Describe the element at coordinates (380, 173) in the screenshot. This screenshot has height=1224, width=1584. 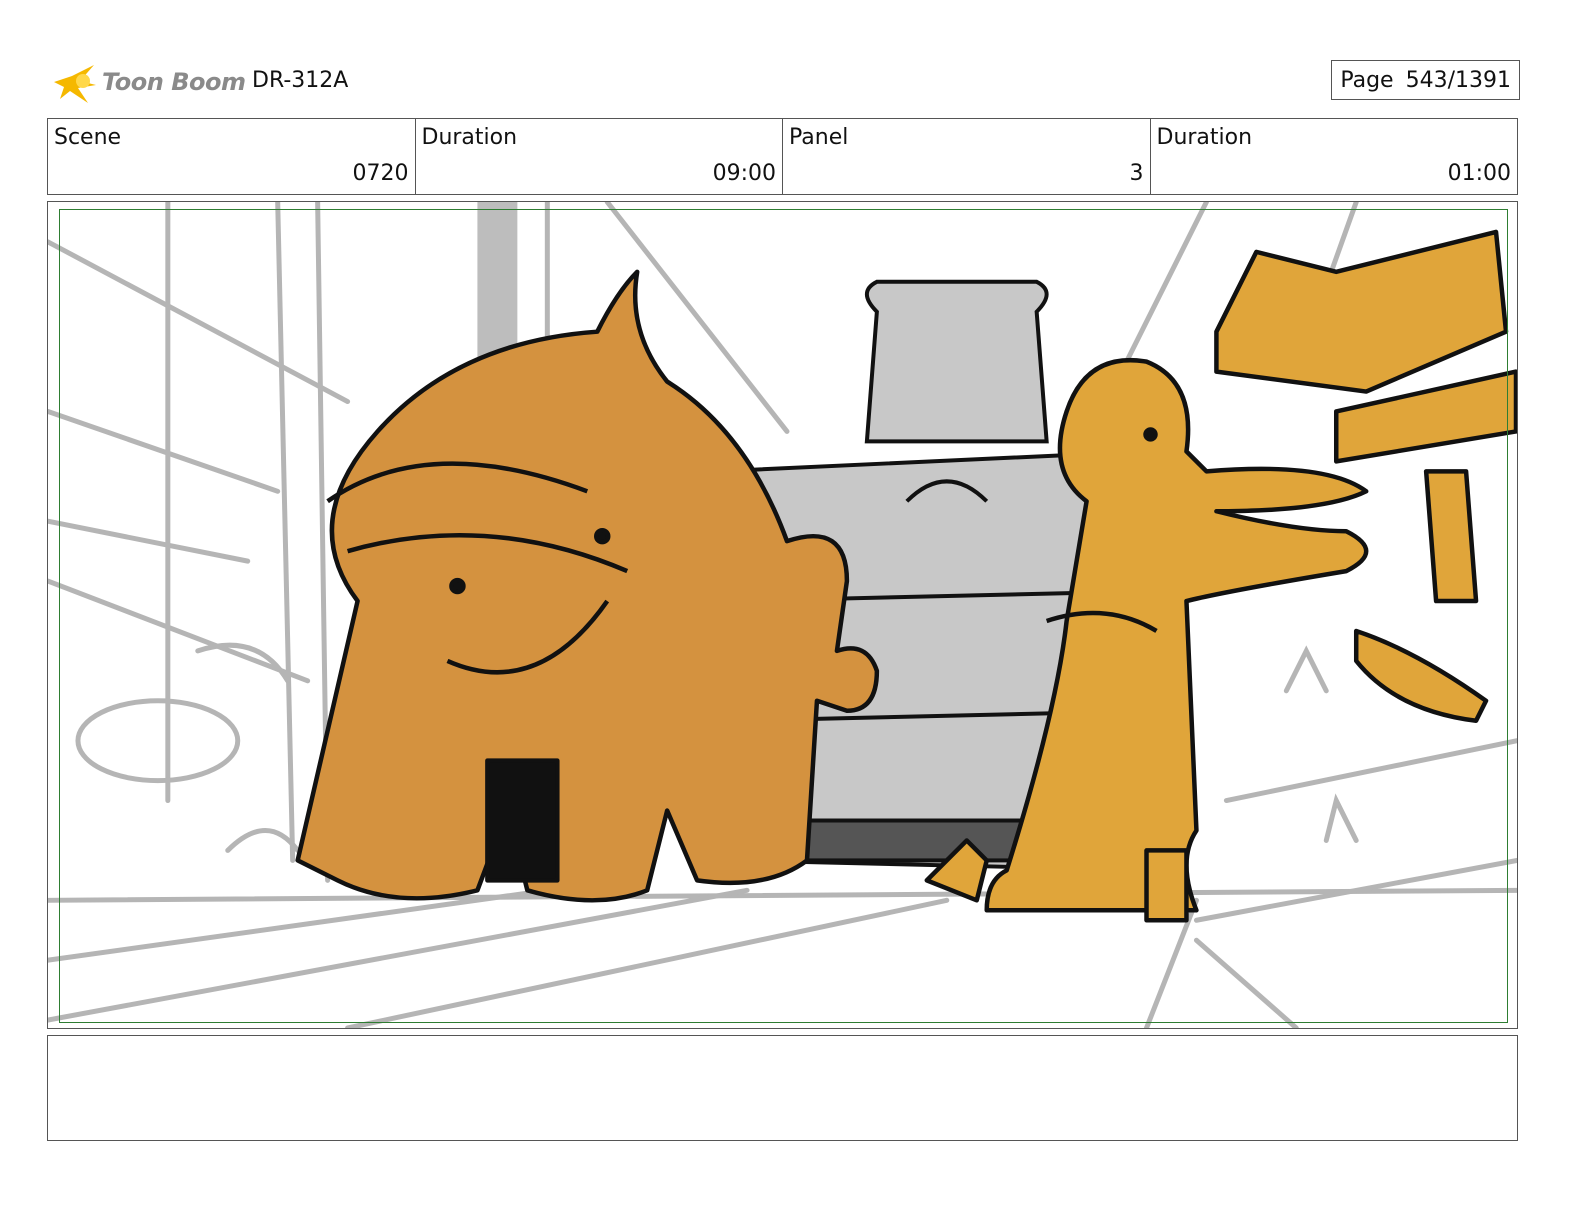
I see `scene-value: 0720` at that location.